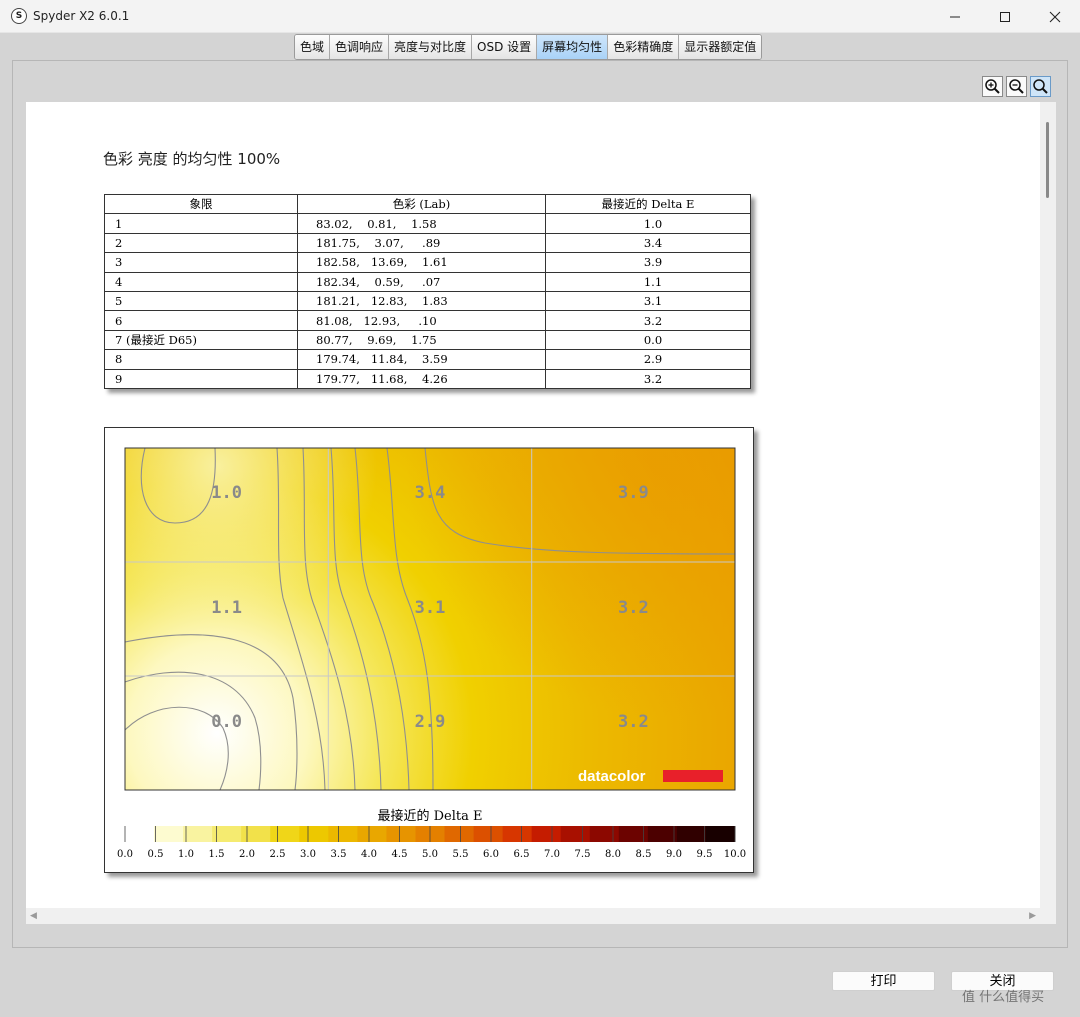 This screenshot has width=1080, height=1017. What do you see at coordinates (1047, 160) in the screenshot?
I see `vertical-scroll-thumb` at bounding box center [1047, 160].